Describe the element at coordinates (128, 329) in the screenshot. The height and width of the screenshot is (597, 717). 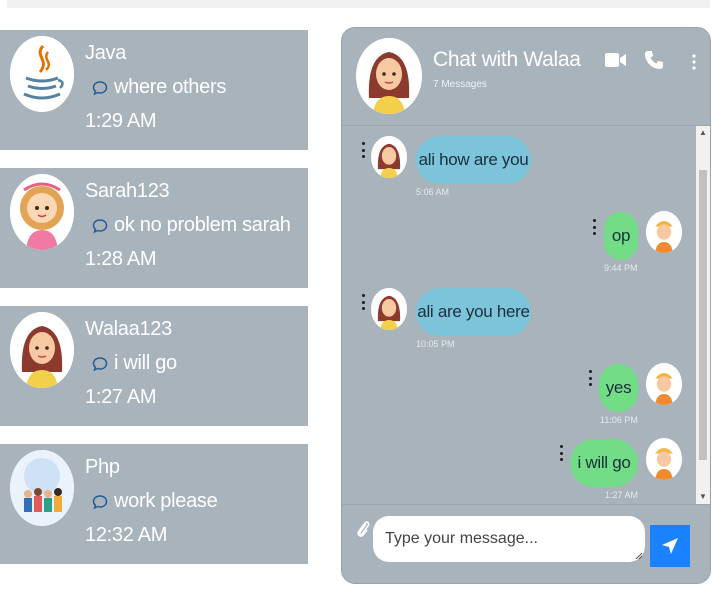
I see `conversation-name: Walaa123` at that location.